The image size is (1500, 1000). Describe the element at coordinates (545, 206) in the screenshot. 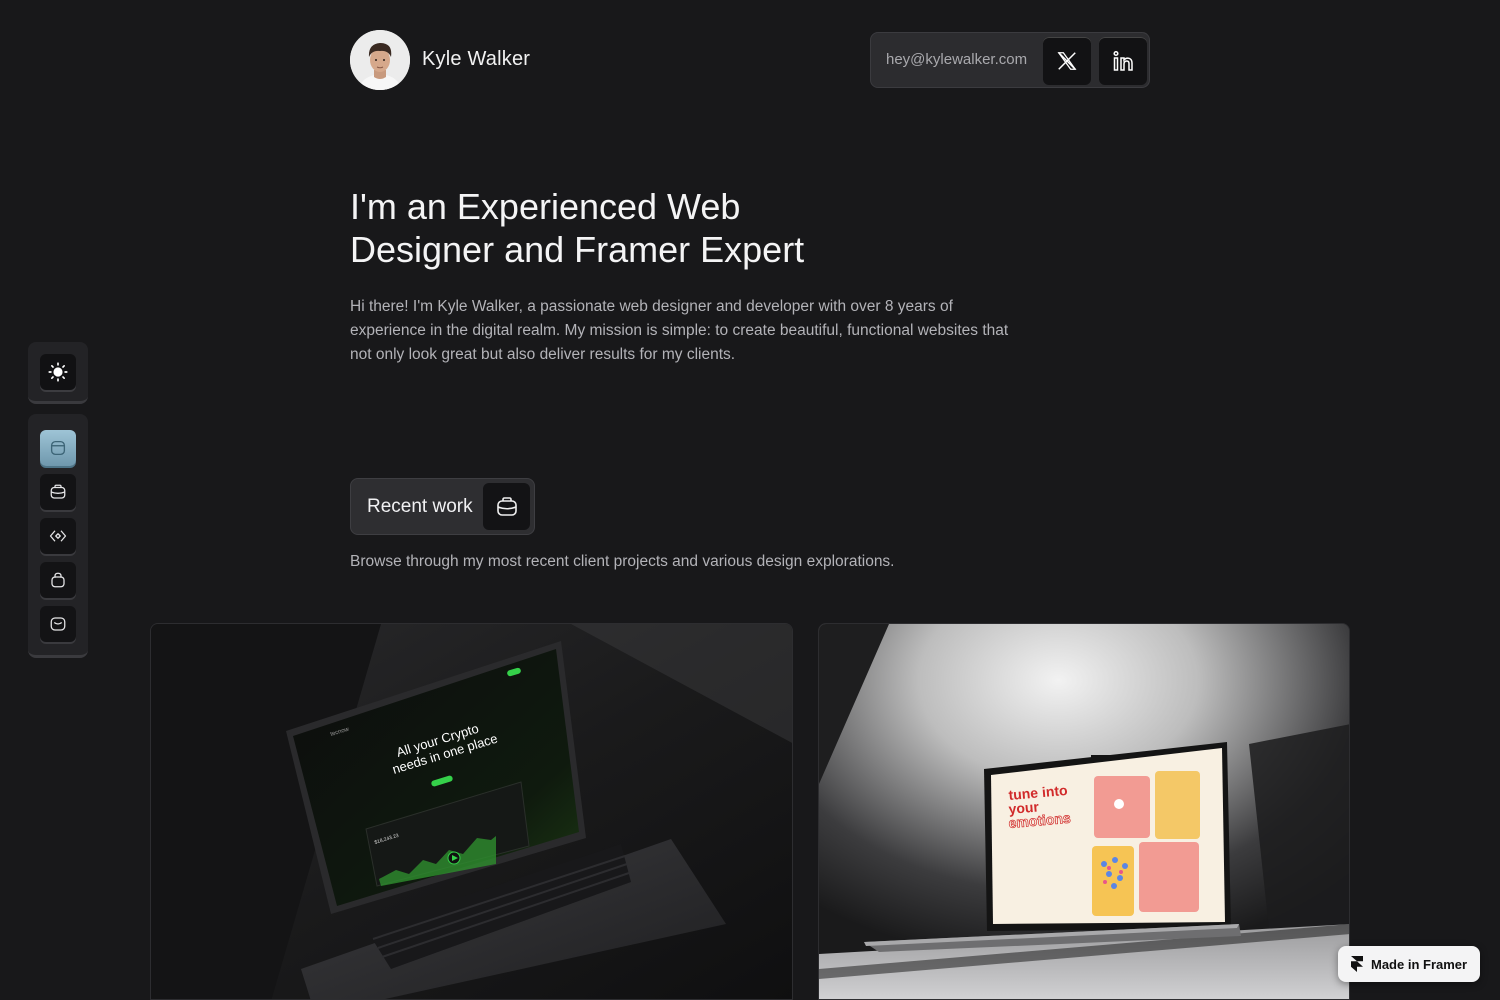

I see `hero-title-line-1: I'm an Experienced Web` at that location.